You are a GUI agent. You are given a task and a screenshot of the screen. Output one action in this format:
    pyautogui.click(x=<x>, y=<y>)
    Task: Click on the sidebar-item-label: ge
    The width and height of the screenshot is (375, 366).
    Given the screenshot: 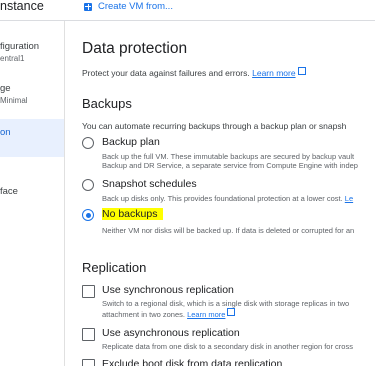 What is the action you would take?
    pyautogui.click(x=5, y=88)
    